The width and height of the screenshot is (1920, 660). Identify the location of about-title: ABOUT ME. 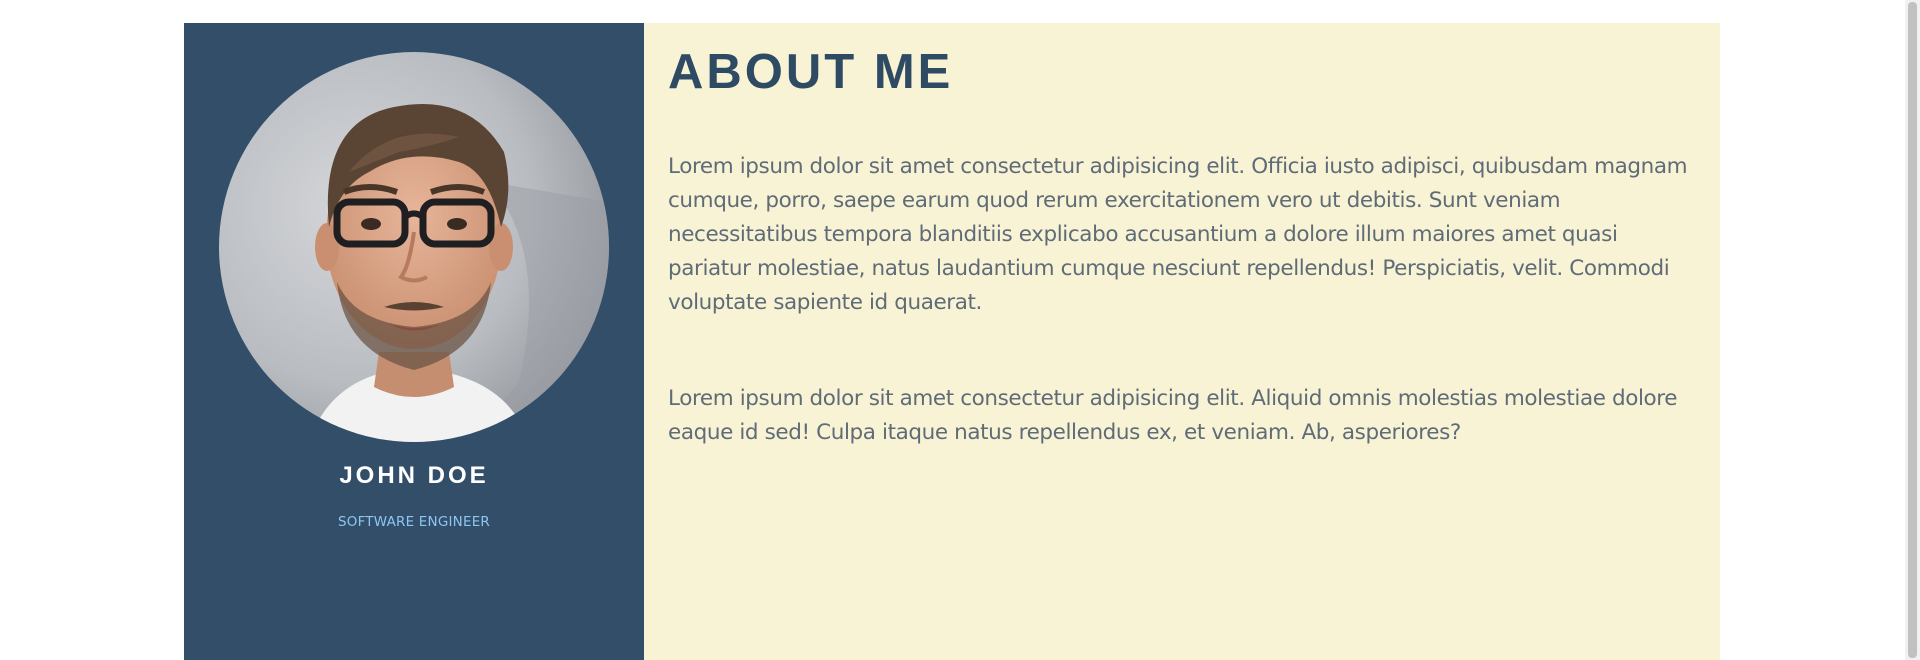
(811, 72).